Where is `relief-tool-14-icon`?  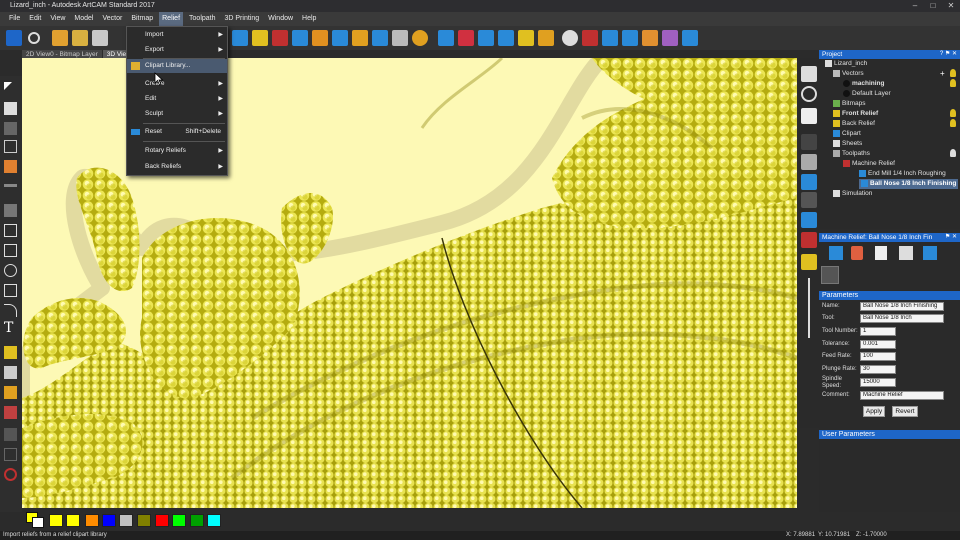
relief-tool-14-icon is located at coordinates (506, 38).